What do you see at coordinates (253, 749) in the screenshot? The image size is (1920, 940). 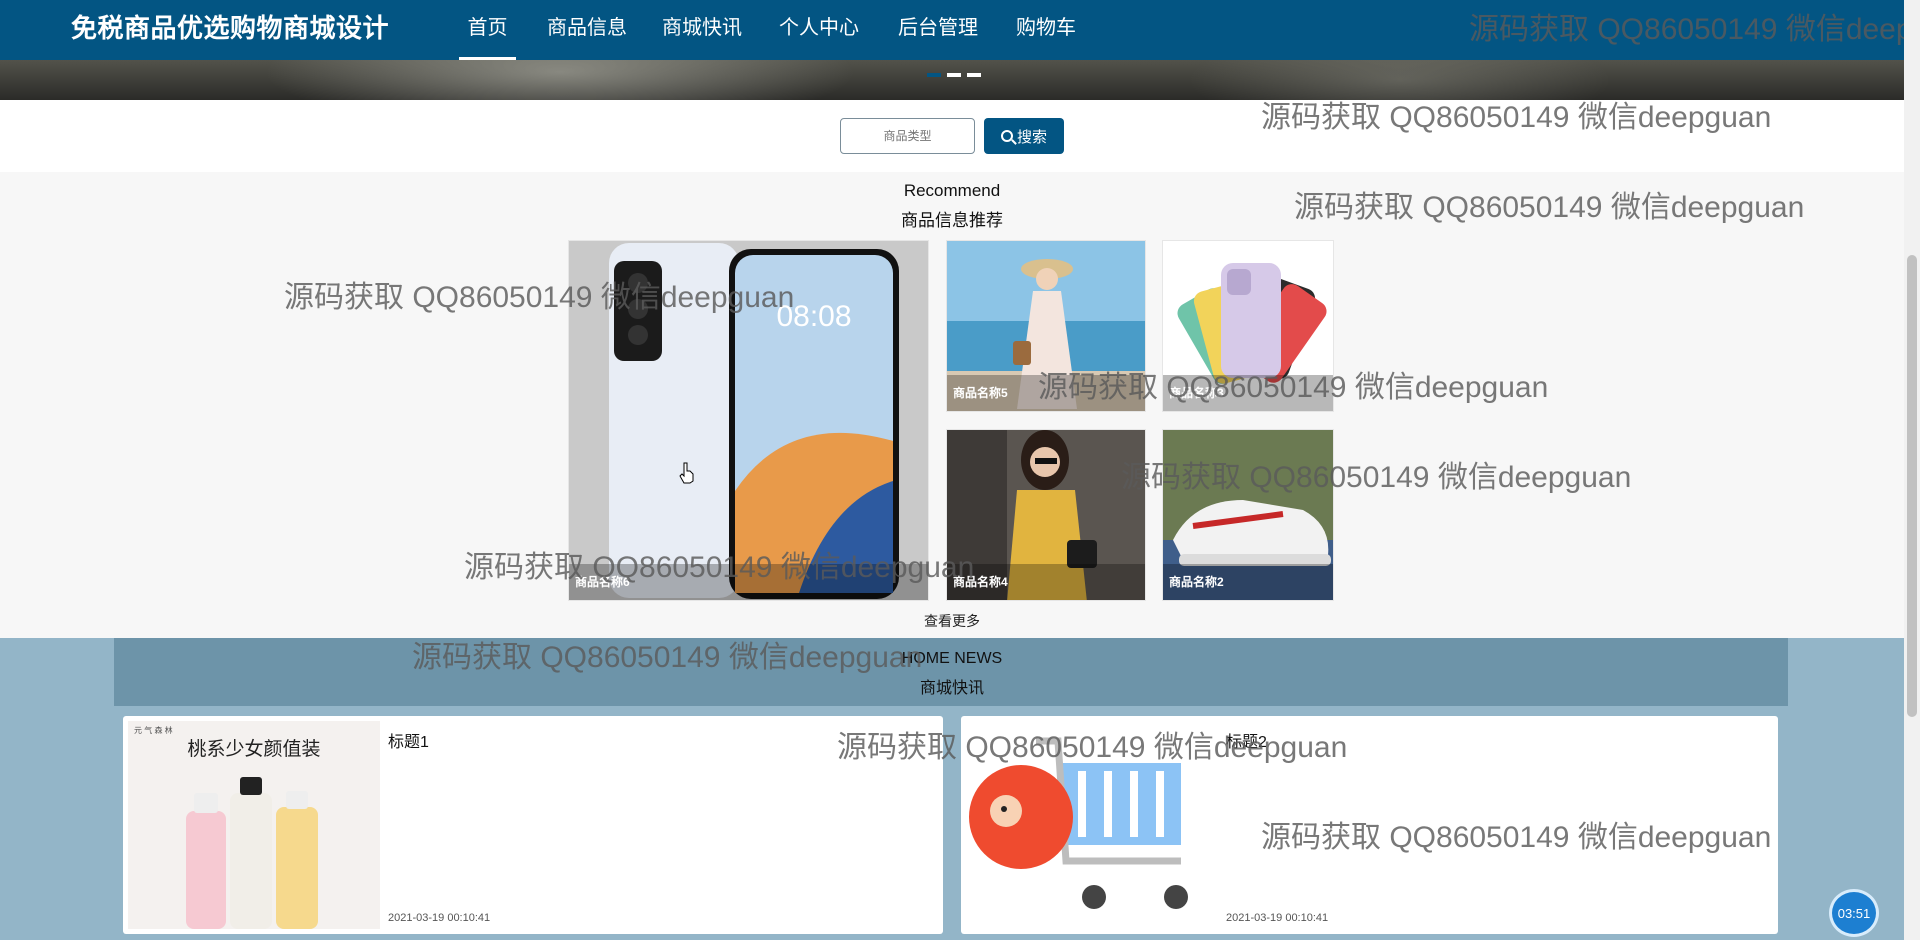 I see `drinks-image-caption: 桃系少女颜值装` at bounding box center [253, 749].